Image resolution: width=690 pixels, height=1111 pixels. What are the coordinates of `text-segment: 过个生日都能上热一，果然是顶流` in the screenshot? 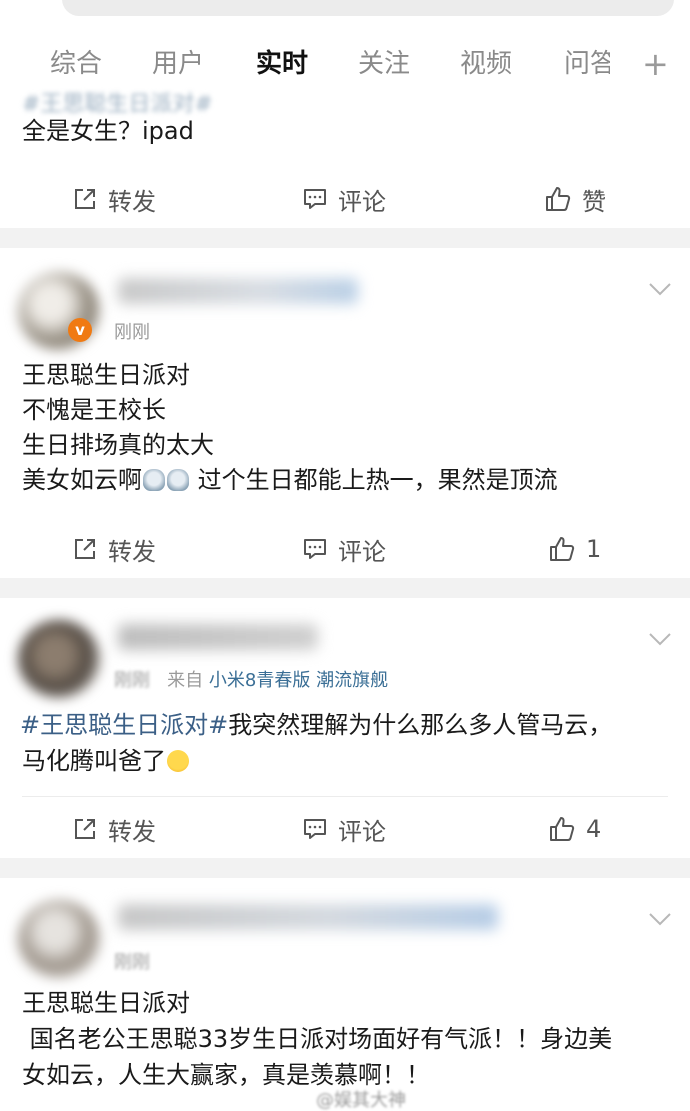 It's located at (374, 480).